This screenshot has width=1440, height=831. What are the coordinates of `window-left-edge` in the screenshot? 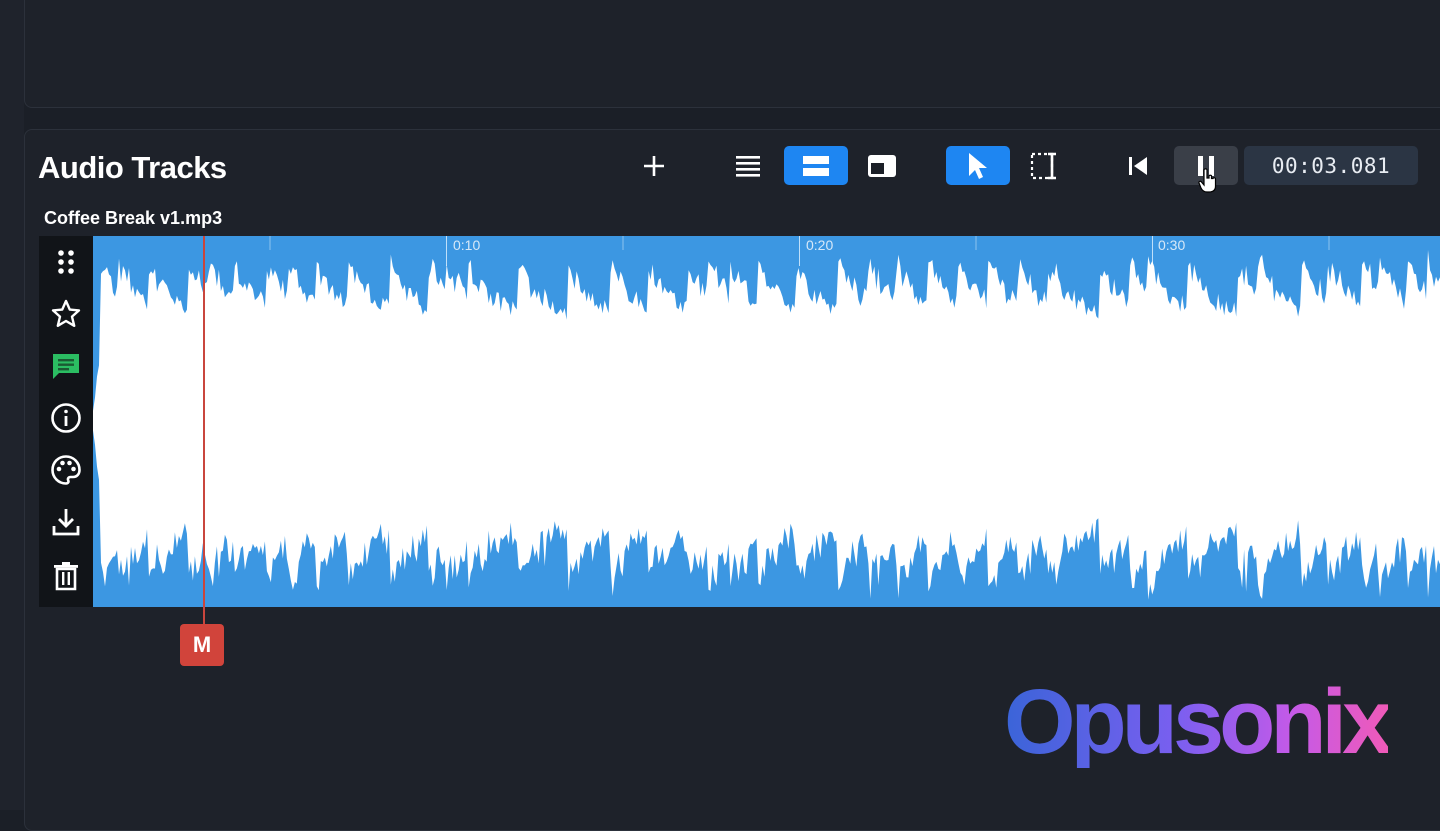 It's located at (12, 405).